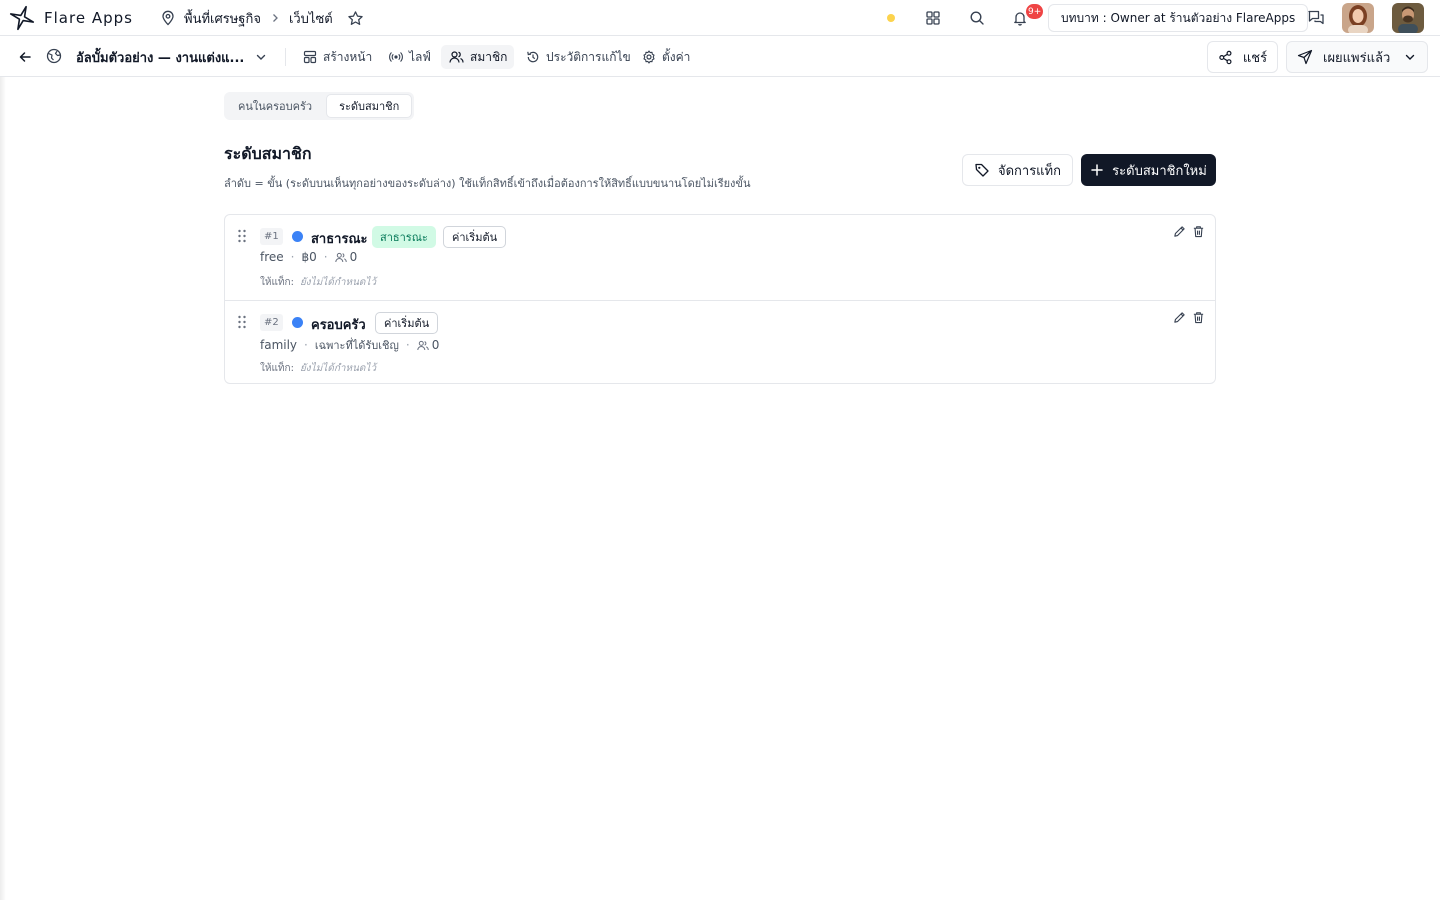  What do you see at coordinates (271, 236) in the screenshot?
I see `tier-rank: #1` at bounding box center [271, 236].